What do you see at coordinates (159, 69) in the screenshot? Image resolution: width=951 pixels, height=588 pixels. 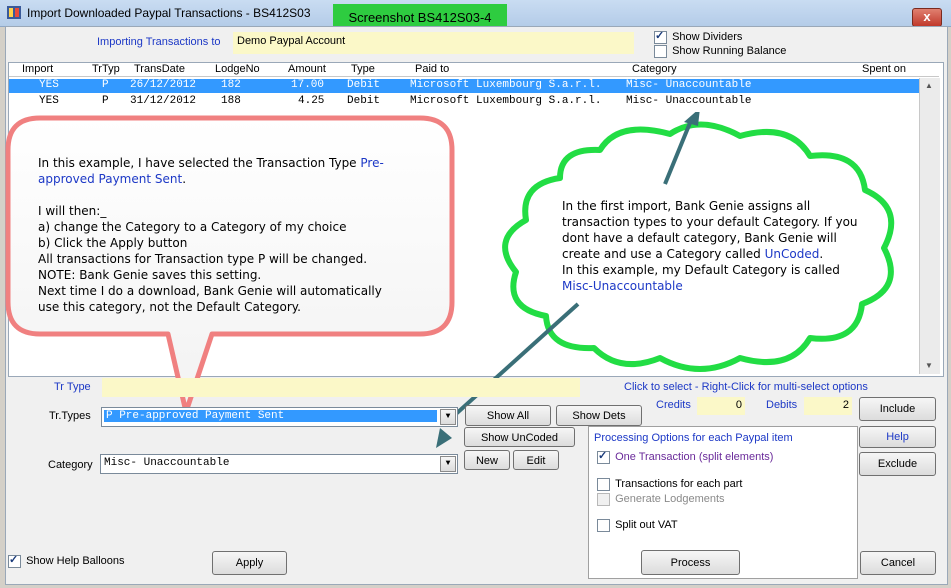 I see `col-header-transdate: TransDate` at bounding box center [159, 69].